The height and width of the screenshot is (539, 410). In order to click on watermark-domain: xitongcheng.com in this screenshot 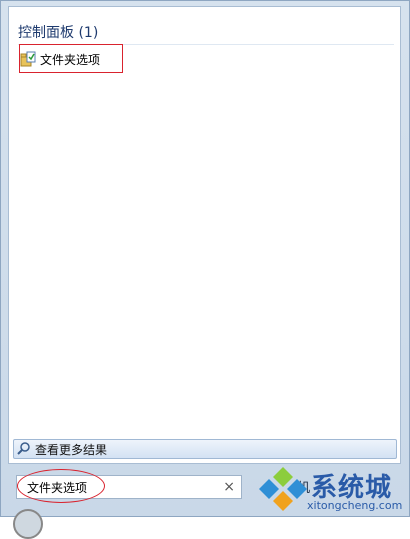, I will do `click(355, 505)`.